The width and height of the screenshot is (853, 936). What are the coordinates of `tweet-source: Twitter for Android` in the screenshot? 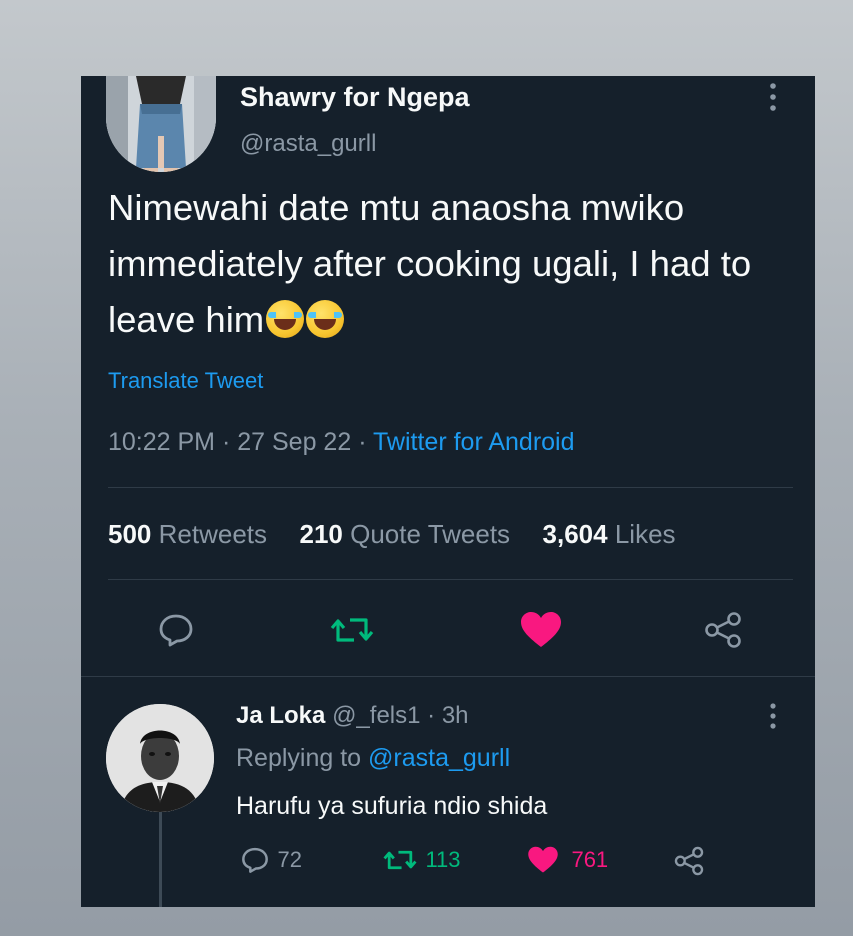 It's located at (473, 442).